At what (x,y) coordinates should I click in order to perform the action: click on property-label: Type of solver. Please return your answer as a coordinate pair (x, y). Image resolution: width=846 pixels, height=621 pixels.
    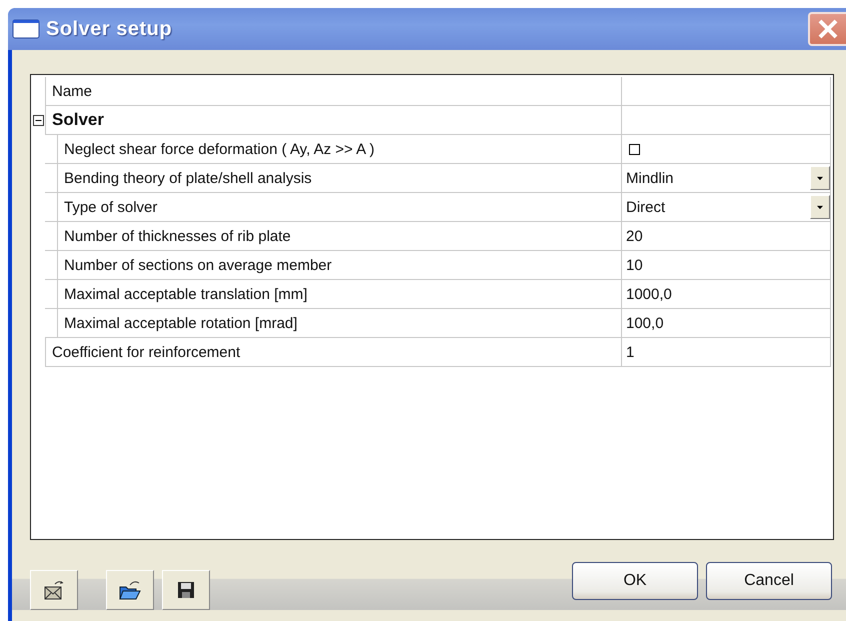
    Looking at the image, I should click on (111, 207).